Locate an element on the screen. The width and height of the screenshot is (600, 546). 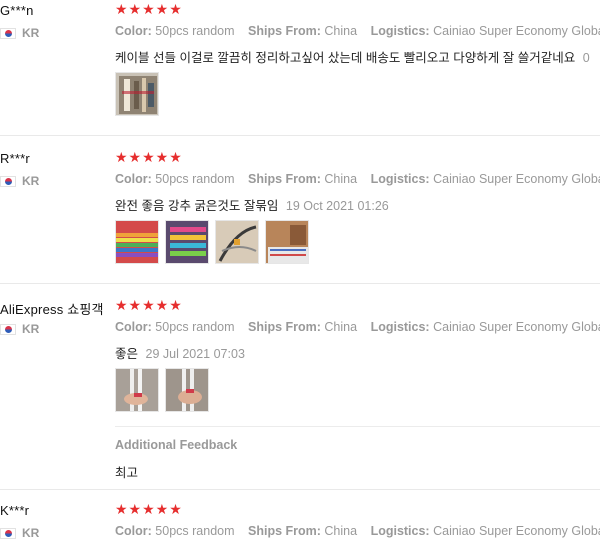
review-body: 좋은 is located at coordinates (127, 354).